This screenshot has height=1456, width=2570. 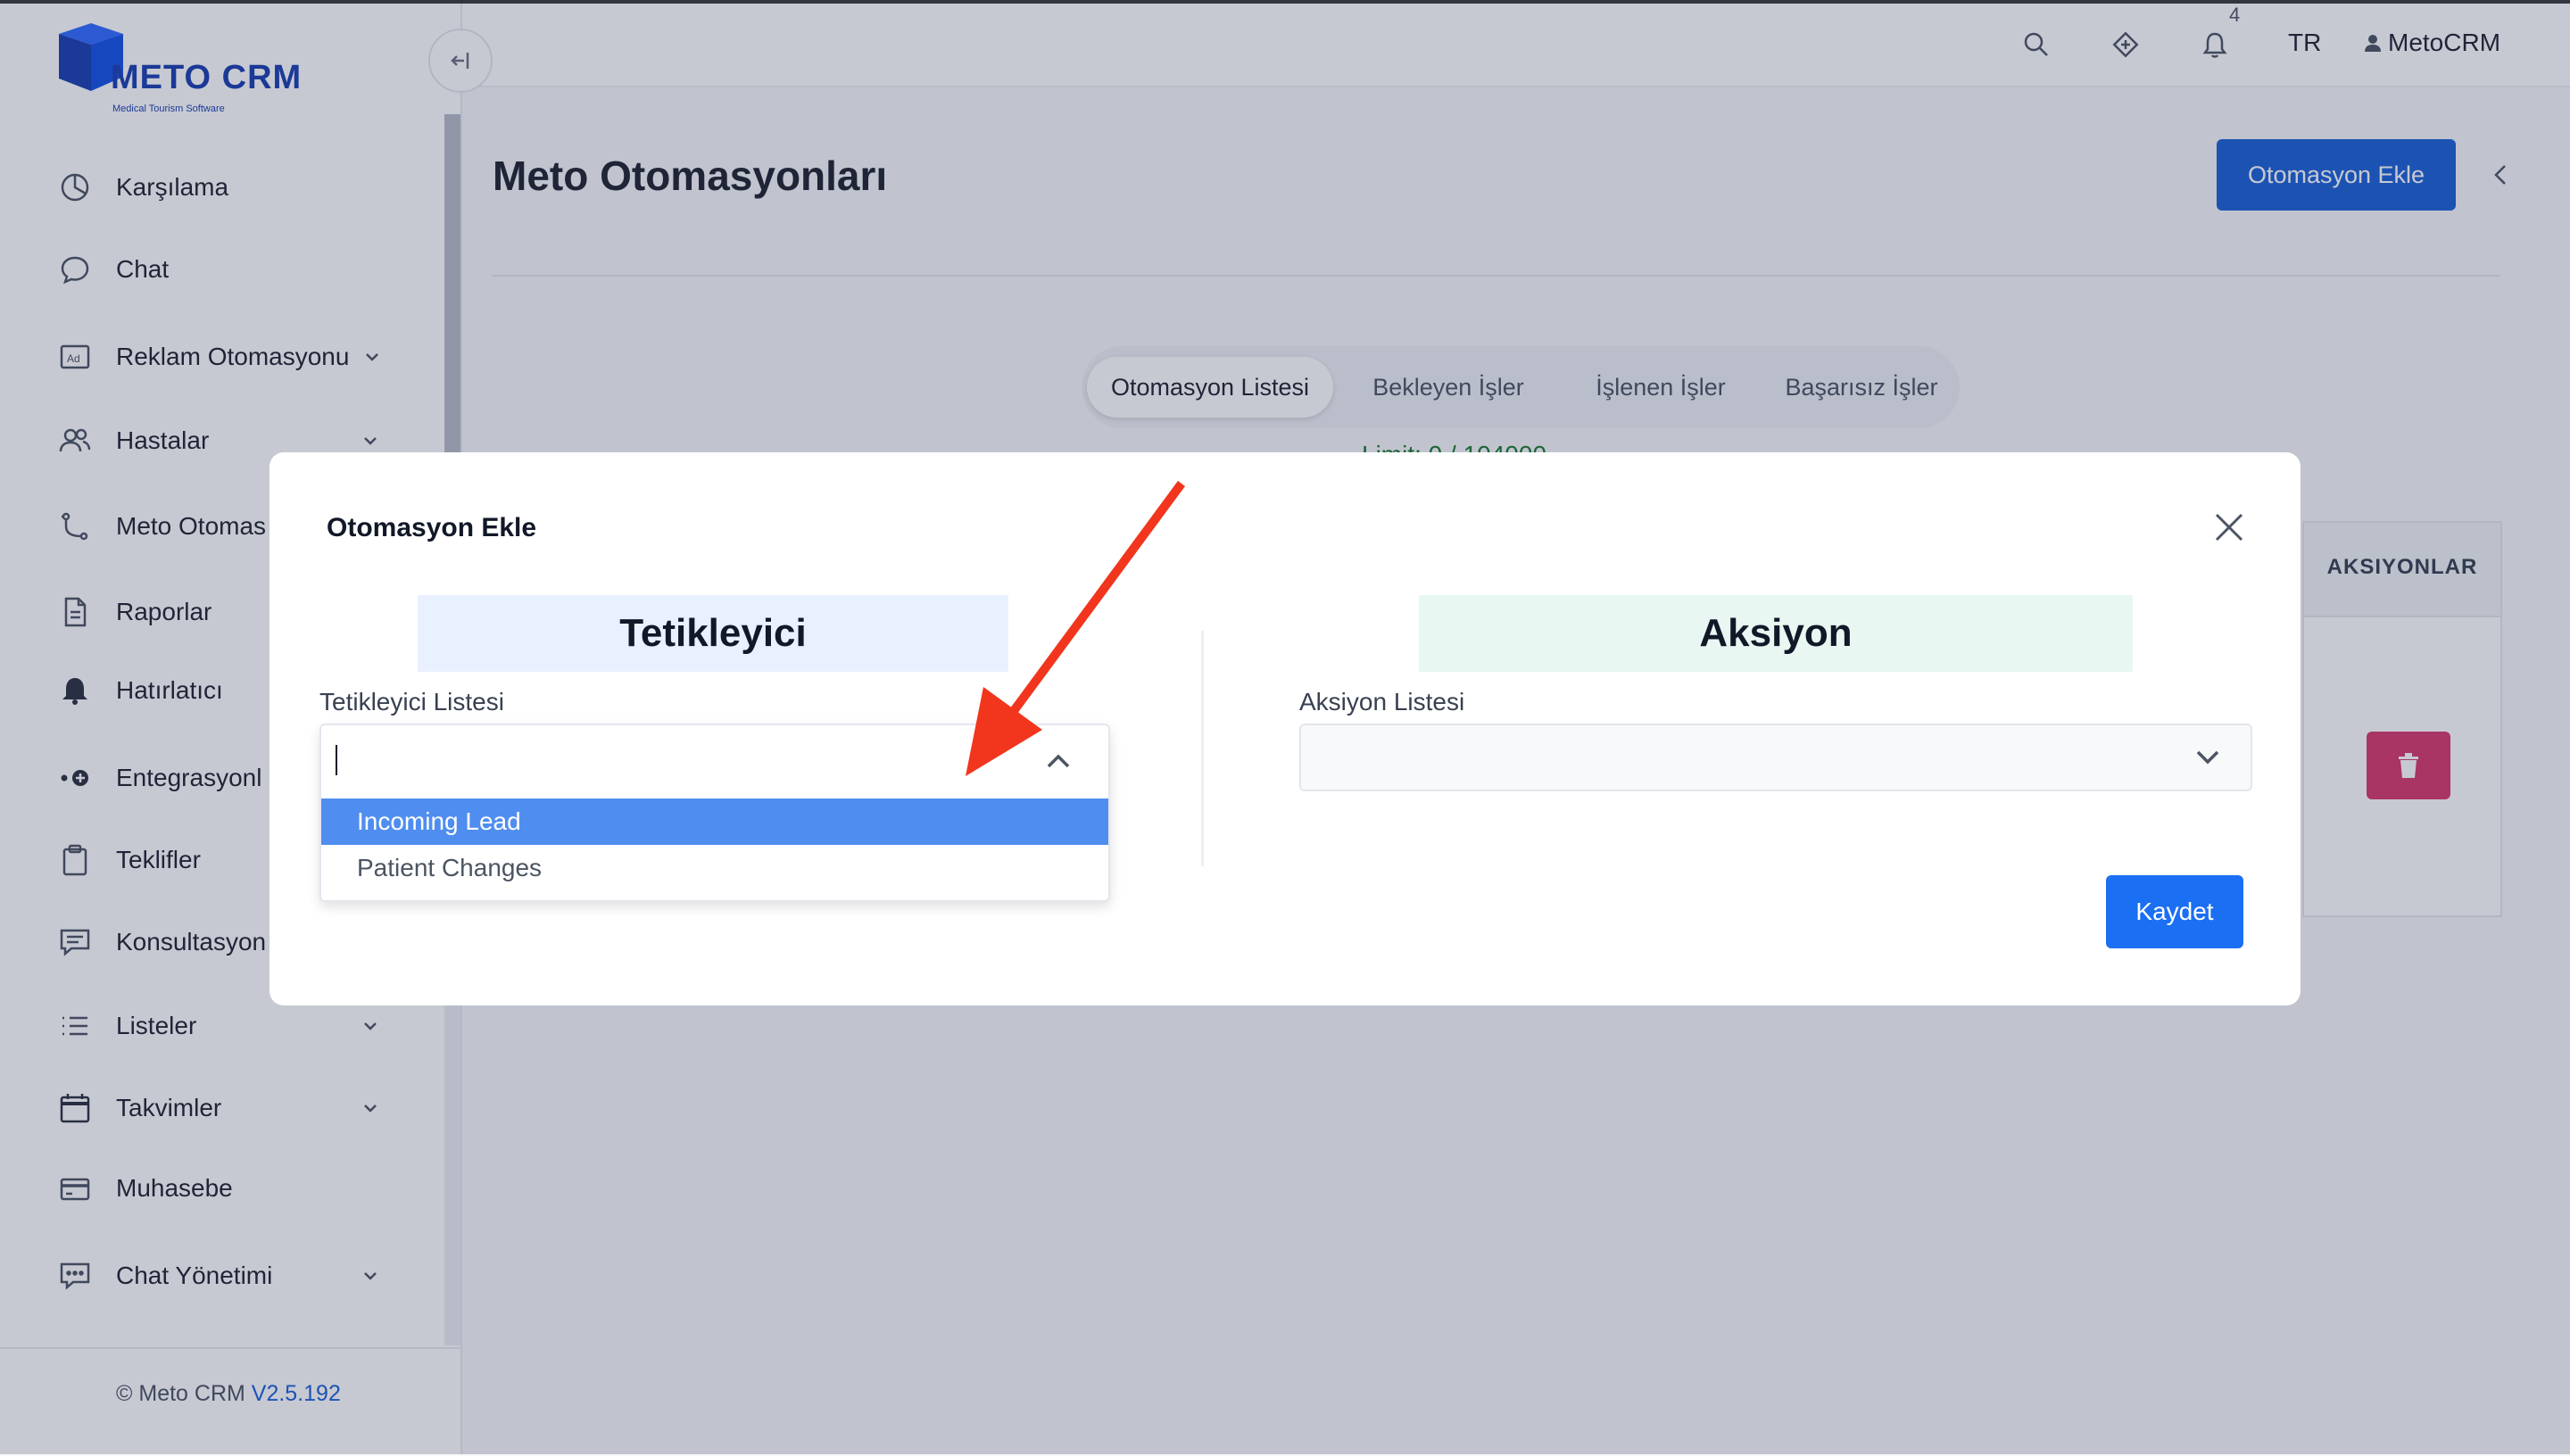 I want to click on text-caret, so click(x=337, y=760).